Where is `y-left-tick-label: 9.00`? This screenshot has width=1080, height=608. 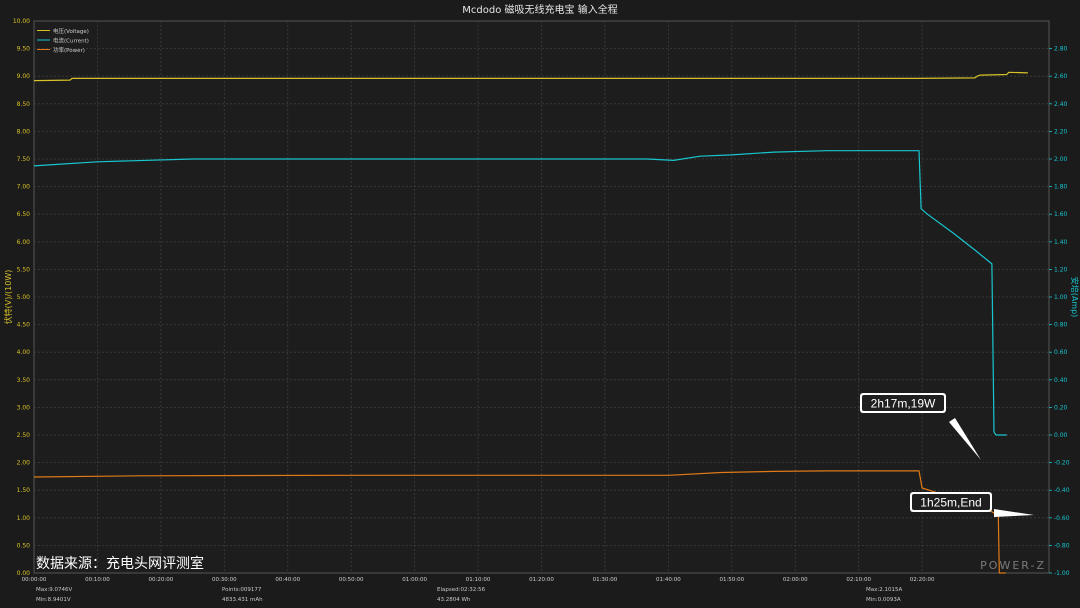
y-left-tick-label: 9.00 is located at coordinates (24, 76).